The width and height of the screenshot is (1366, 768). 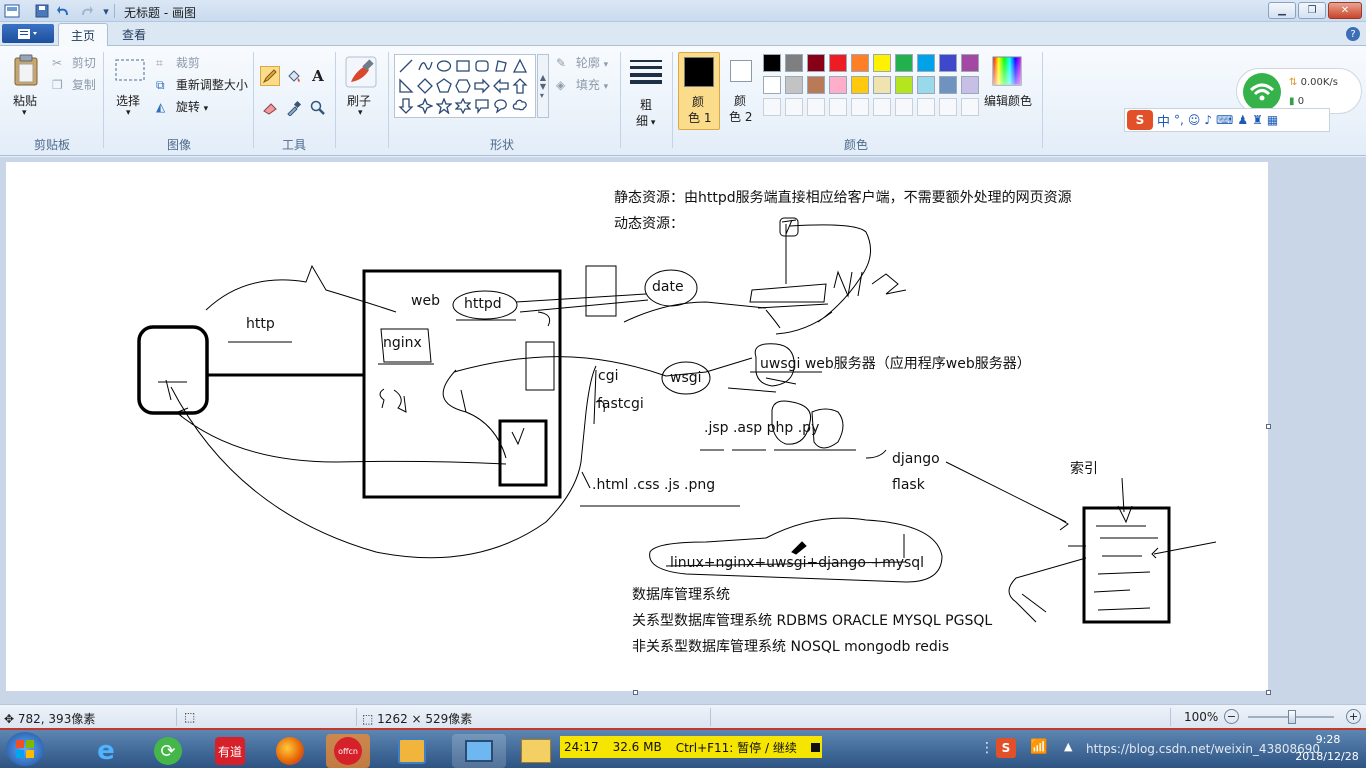 I want to click on outline-dropdown-icon: ▾, so click(x=606, y=65).